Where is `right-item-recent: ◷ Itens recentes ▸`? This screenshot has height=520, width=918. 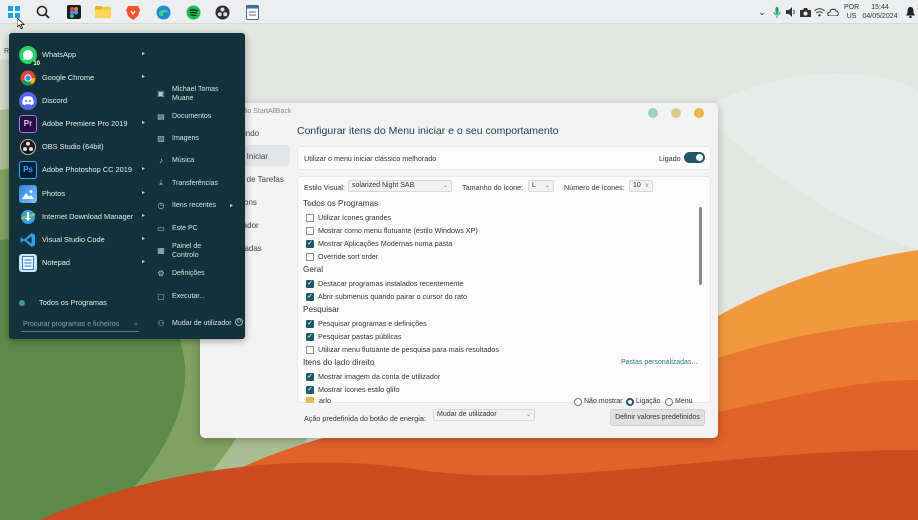
right-item-recent: ◷ Itens recentes ▸ is located at coordinates (199, 205).